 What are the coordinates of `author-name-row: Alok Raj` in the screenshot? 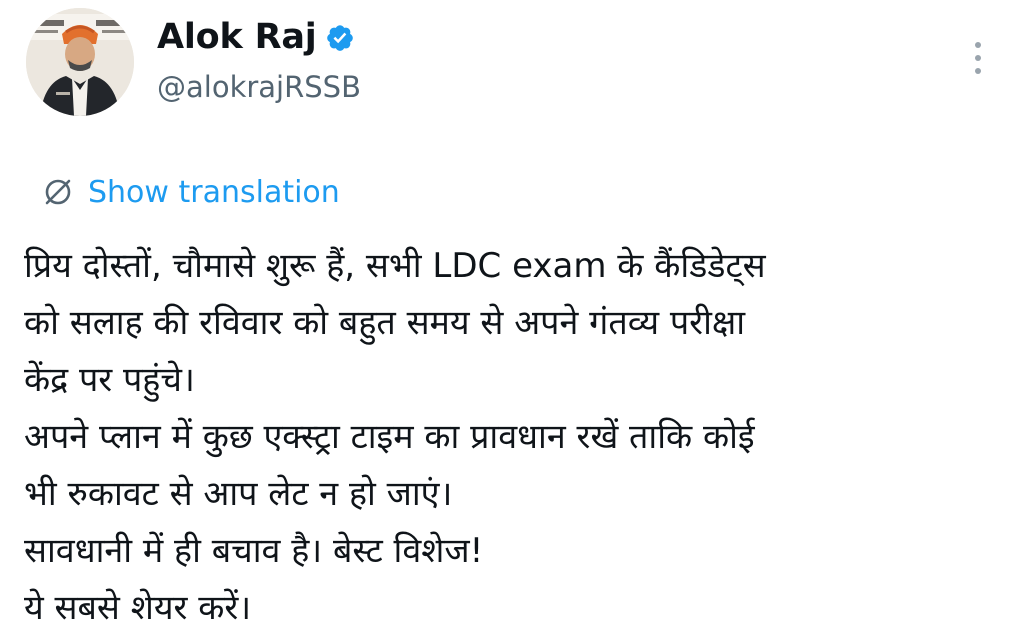 It's located at (256, 37).